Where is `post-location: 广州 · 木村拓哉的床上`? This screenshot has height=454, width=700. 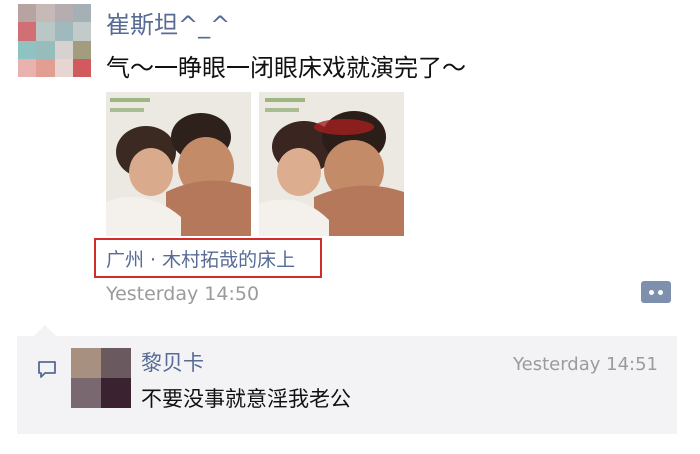
post-location: 广州 · 木村拓哉的床上 is located at coordinates (200, 258).